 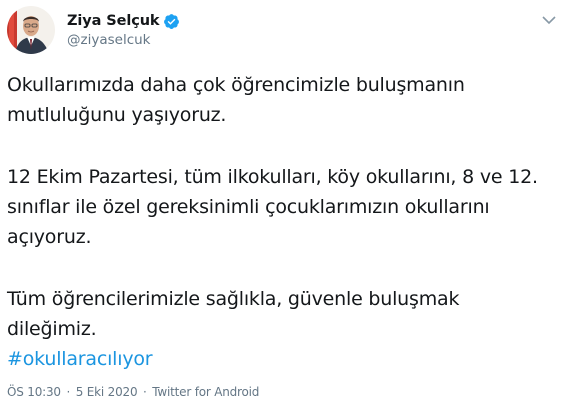 I want to click on hashtag-link: #okullaracılıyor, so click(x=287, y=359).